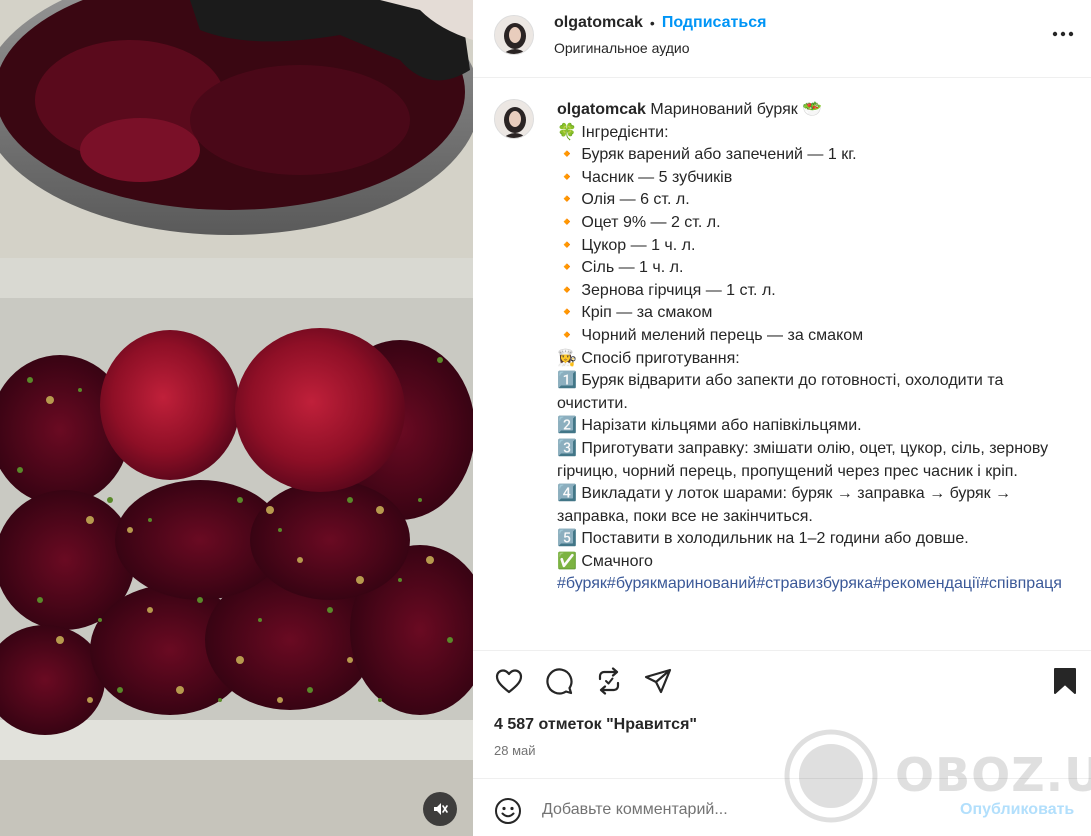  I want to click on comment-button, so click(559, 681).